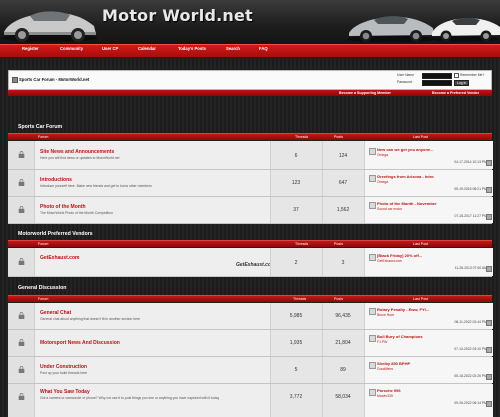 This screenshot has width=500, height=417. What do you see at coordinates (389, 261) in the screenshot?
I see `last-post-user: GetExhaust.com` at bounding box center [389, 261].